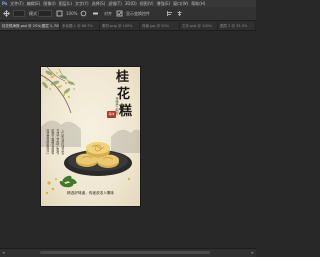  Describe the element at coordinates (30, 26) in the screenshot. I see `document-tab: 桂花糕海报.psd @ 25%(图层 1, RGB/8)` at that location.